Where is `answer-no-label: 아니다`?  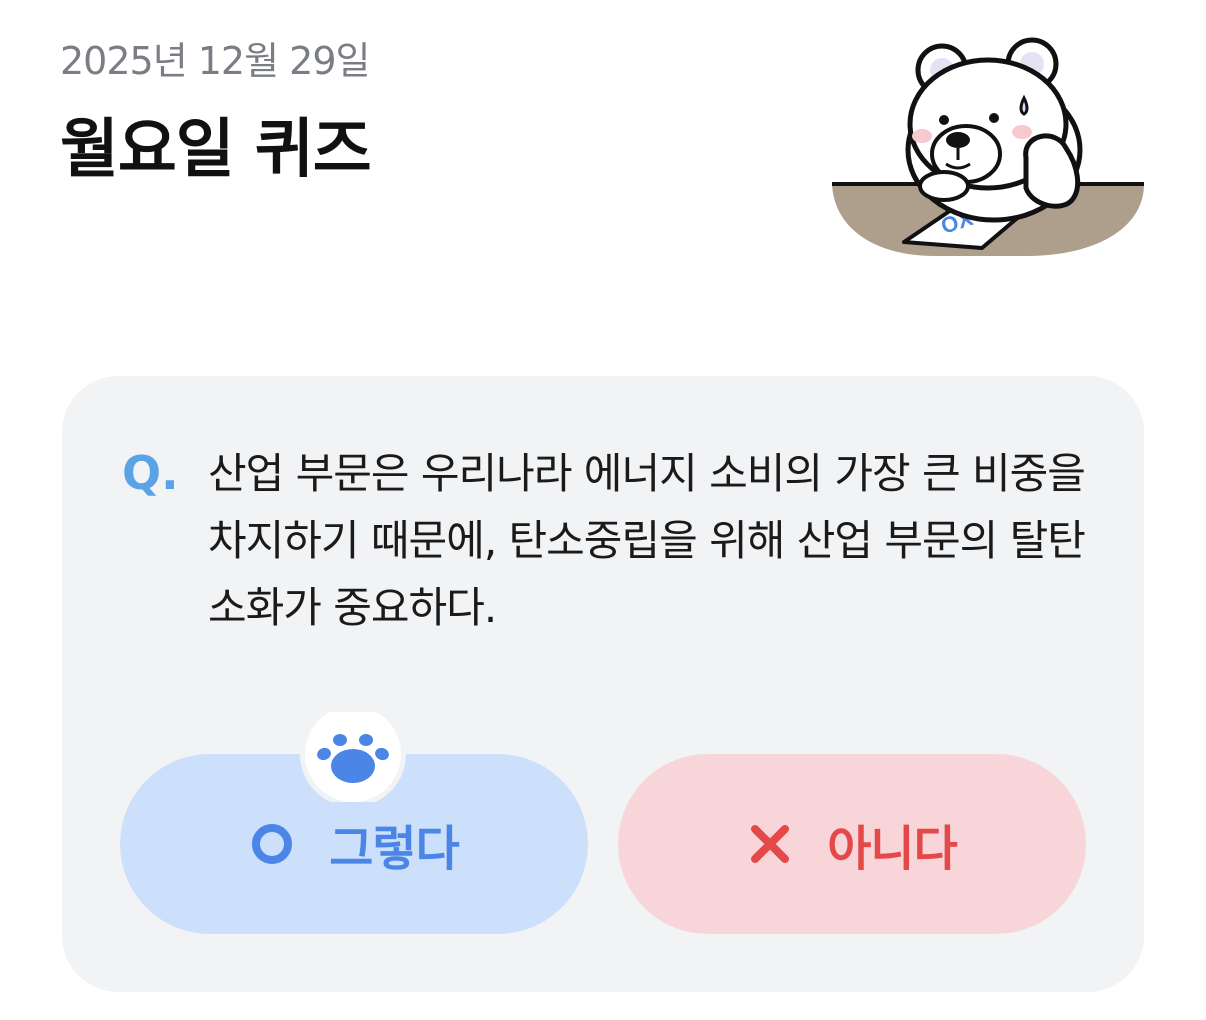 answer-no-label: 아니다 is located at coordinates (892, 849).